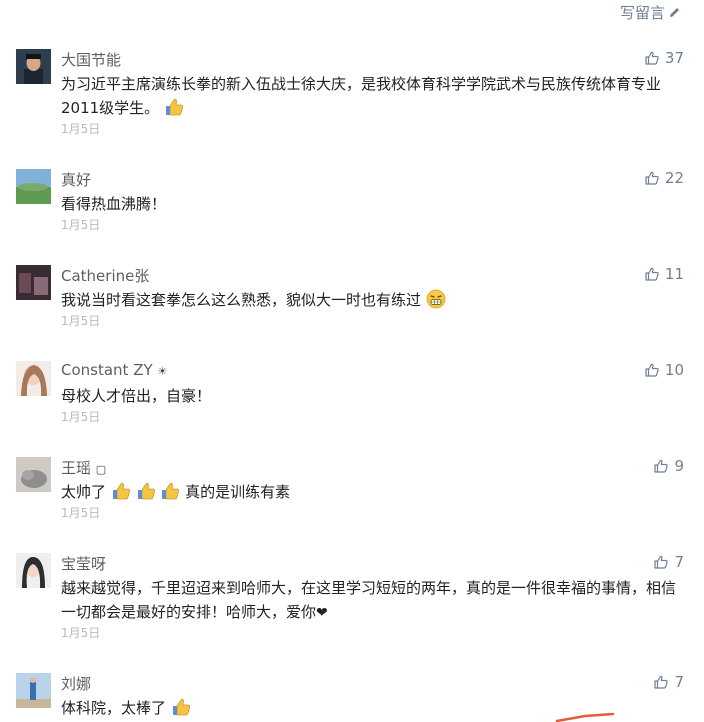 Image resolution: width=704 pixels, height=722 pixels. I want to click on like-button: 9, so click(669, 466).